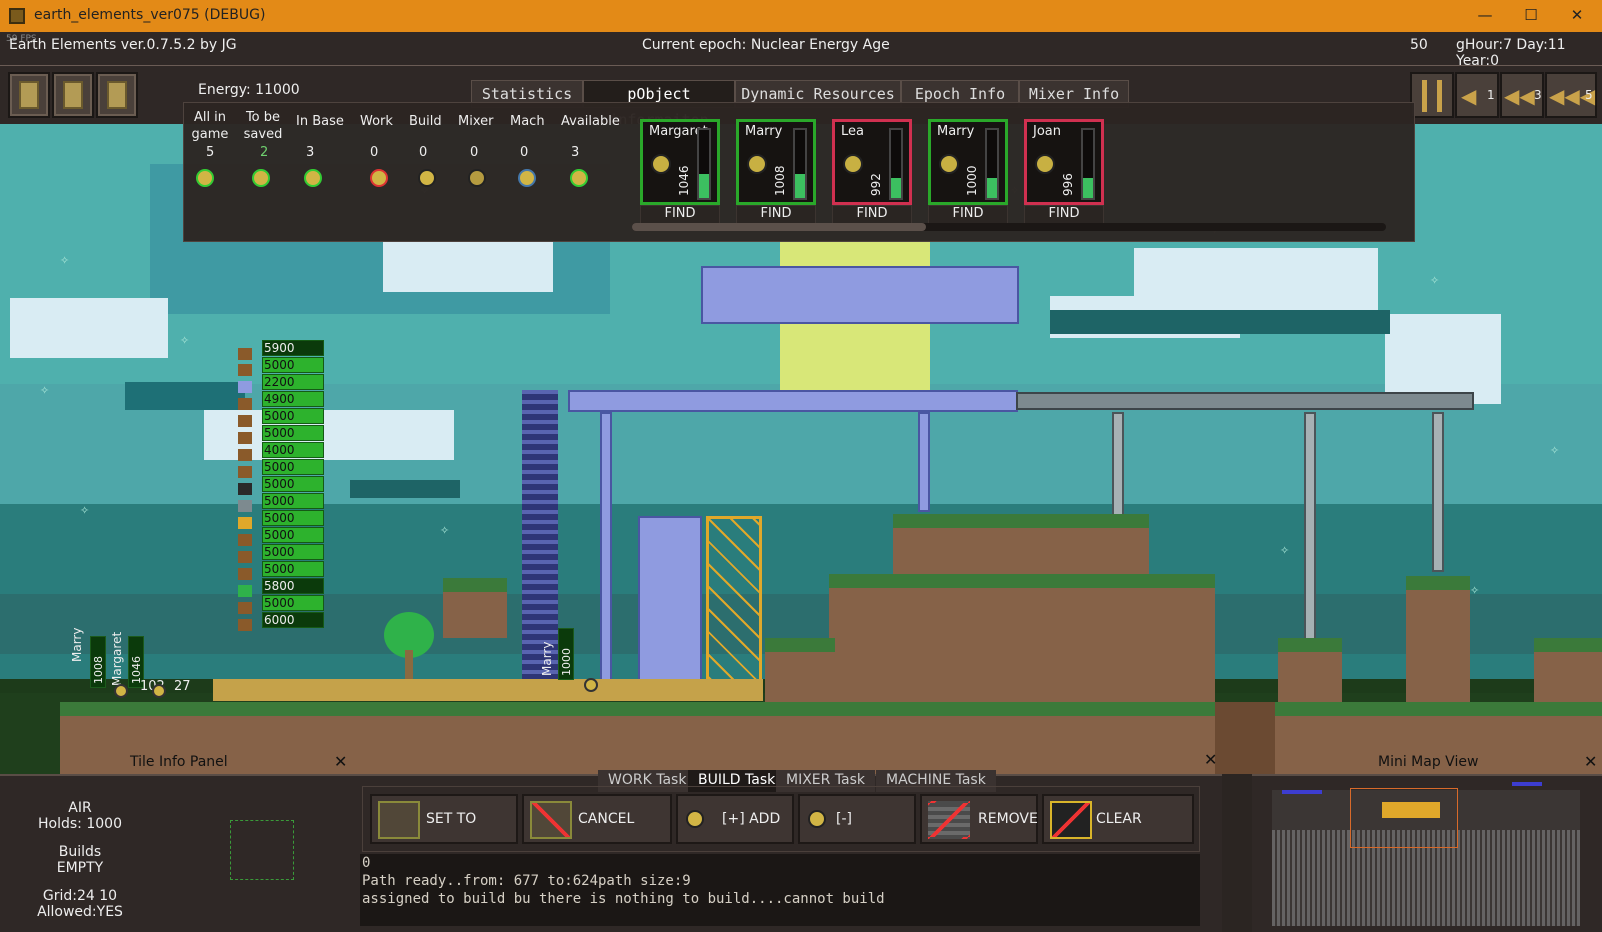 Image resolution: width=1602 pixels, height=932 pixels. What do you see at coordinates (776, 162) in the screenshot?
I see `human-card: Marry 1008` at bounding box center [776, 162].